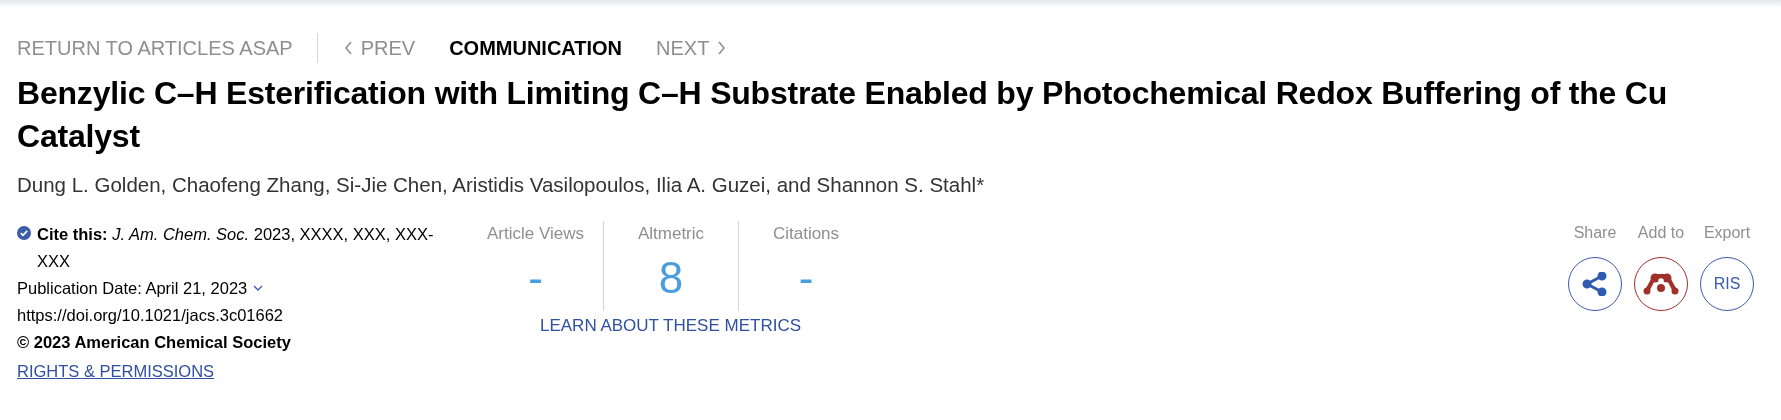  Describe the element at coordinates (236, 247) in the screenshot. I see `citation-text: Cite this: J. Am. Chem. Soc. 2023, XXXX, XXX, XXX-XXX` at that location.